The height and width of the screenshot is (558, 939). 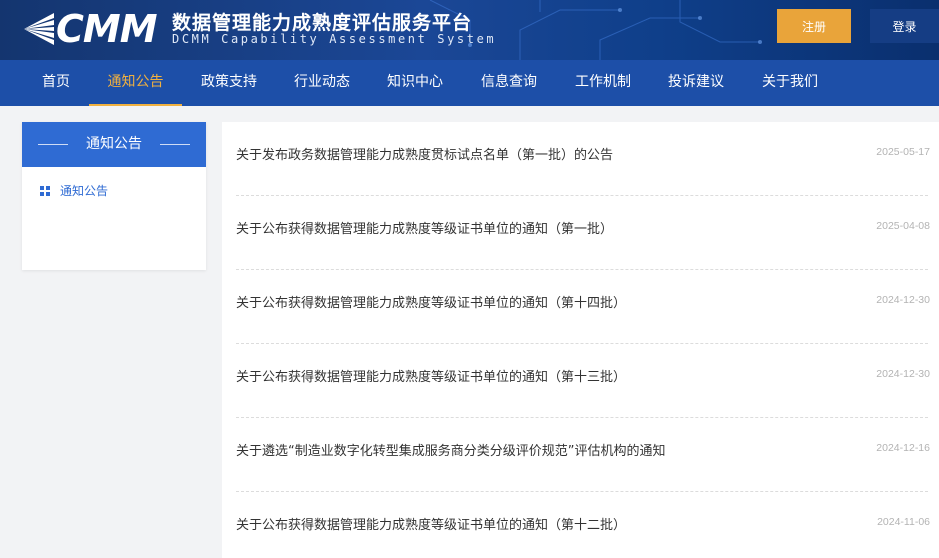 What do you see at coordinates (814, 26) in the screenshot?
I see `register-button: 注册` at bounding box center [814, 26].